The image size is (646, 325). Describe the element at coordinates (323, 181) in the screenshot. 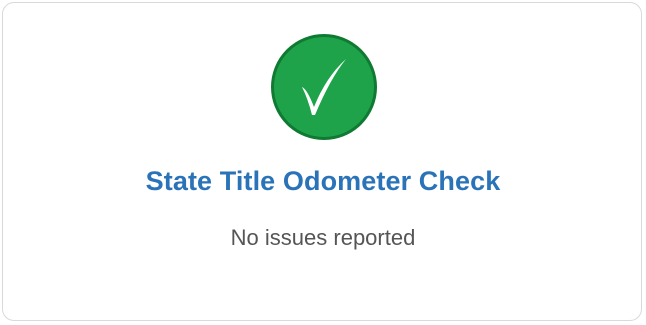

I see `check-title: State Title Odometer Check` at that location.